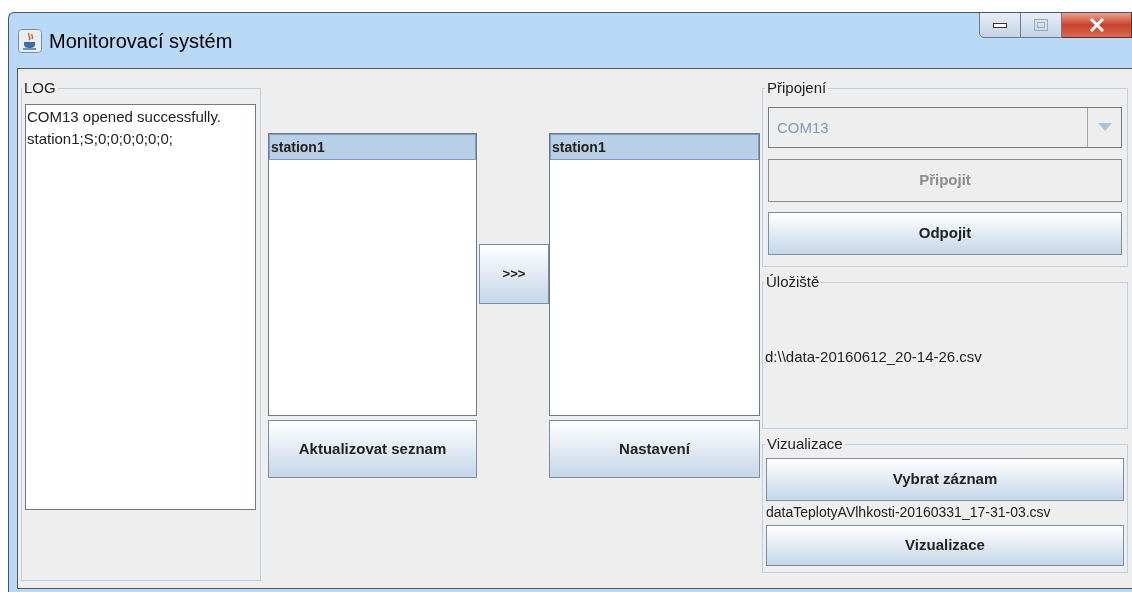 This screenshot has width=1132, height=592. I want to click on log-line: COM13 opened successfully., so click(124, 116).